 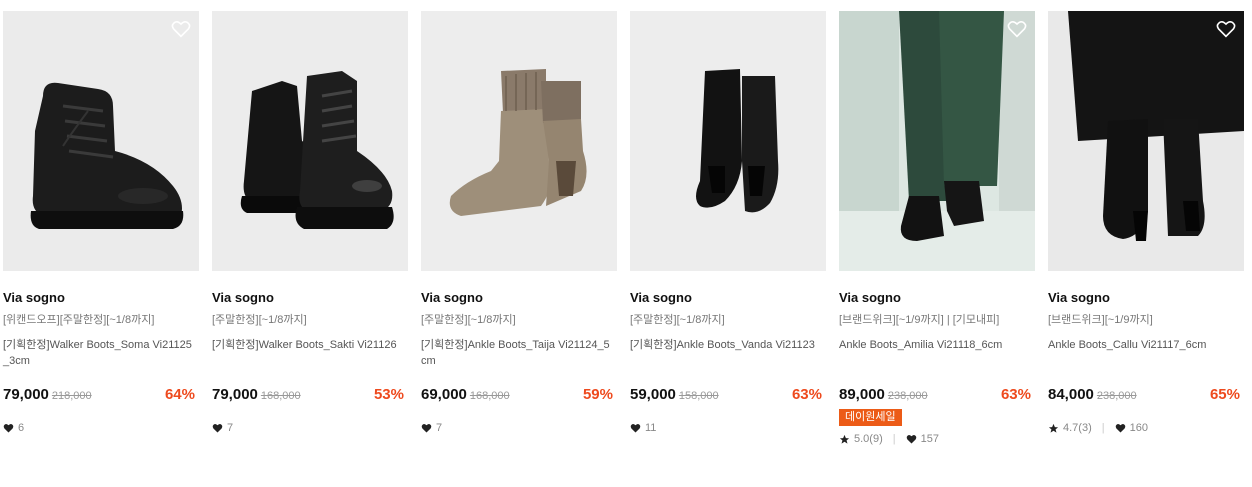 What do you see at coordinates (101, 353) in the screenshot?
I see `product-name: [기획한정]Walker Boots_Soma Vi21125_3cm` at bounding box center [101, 353].